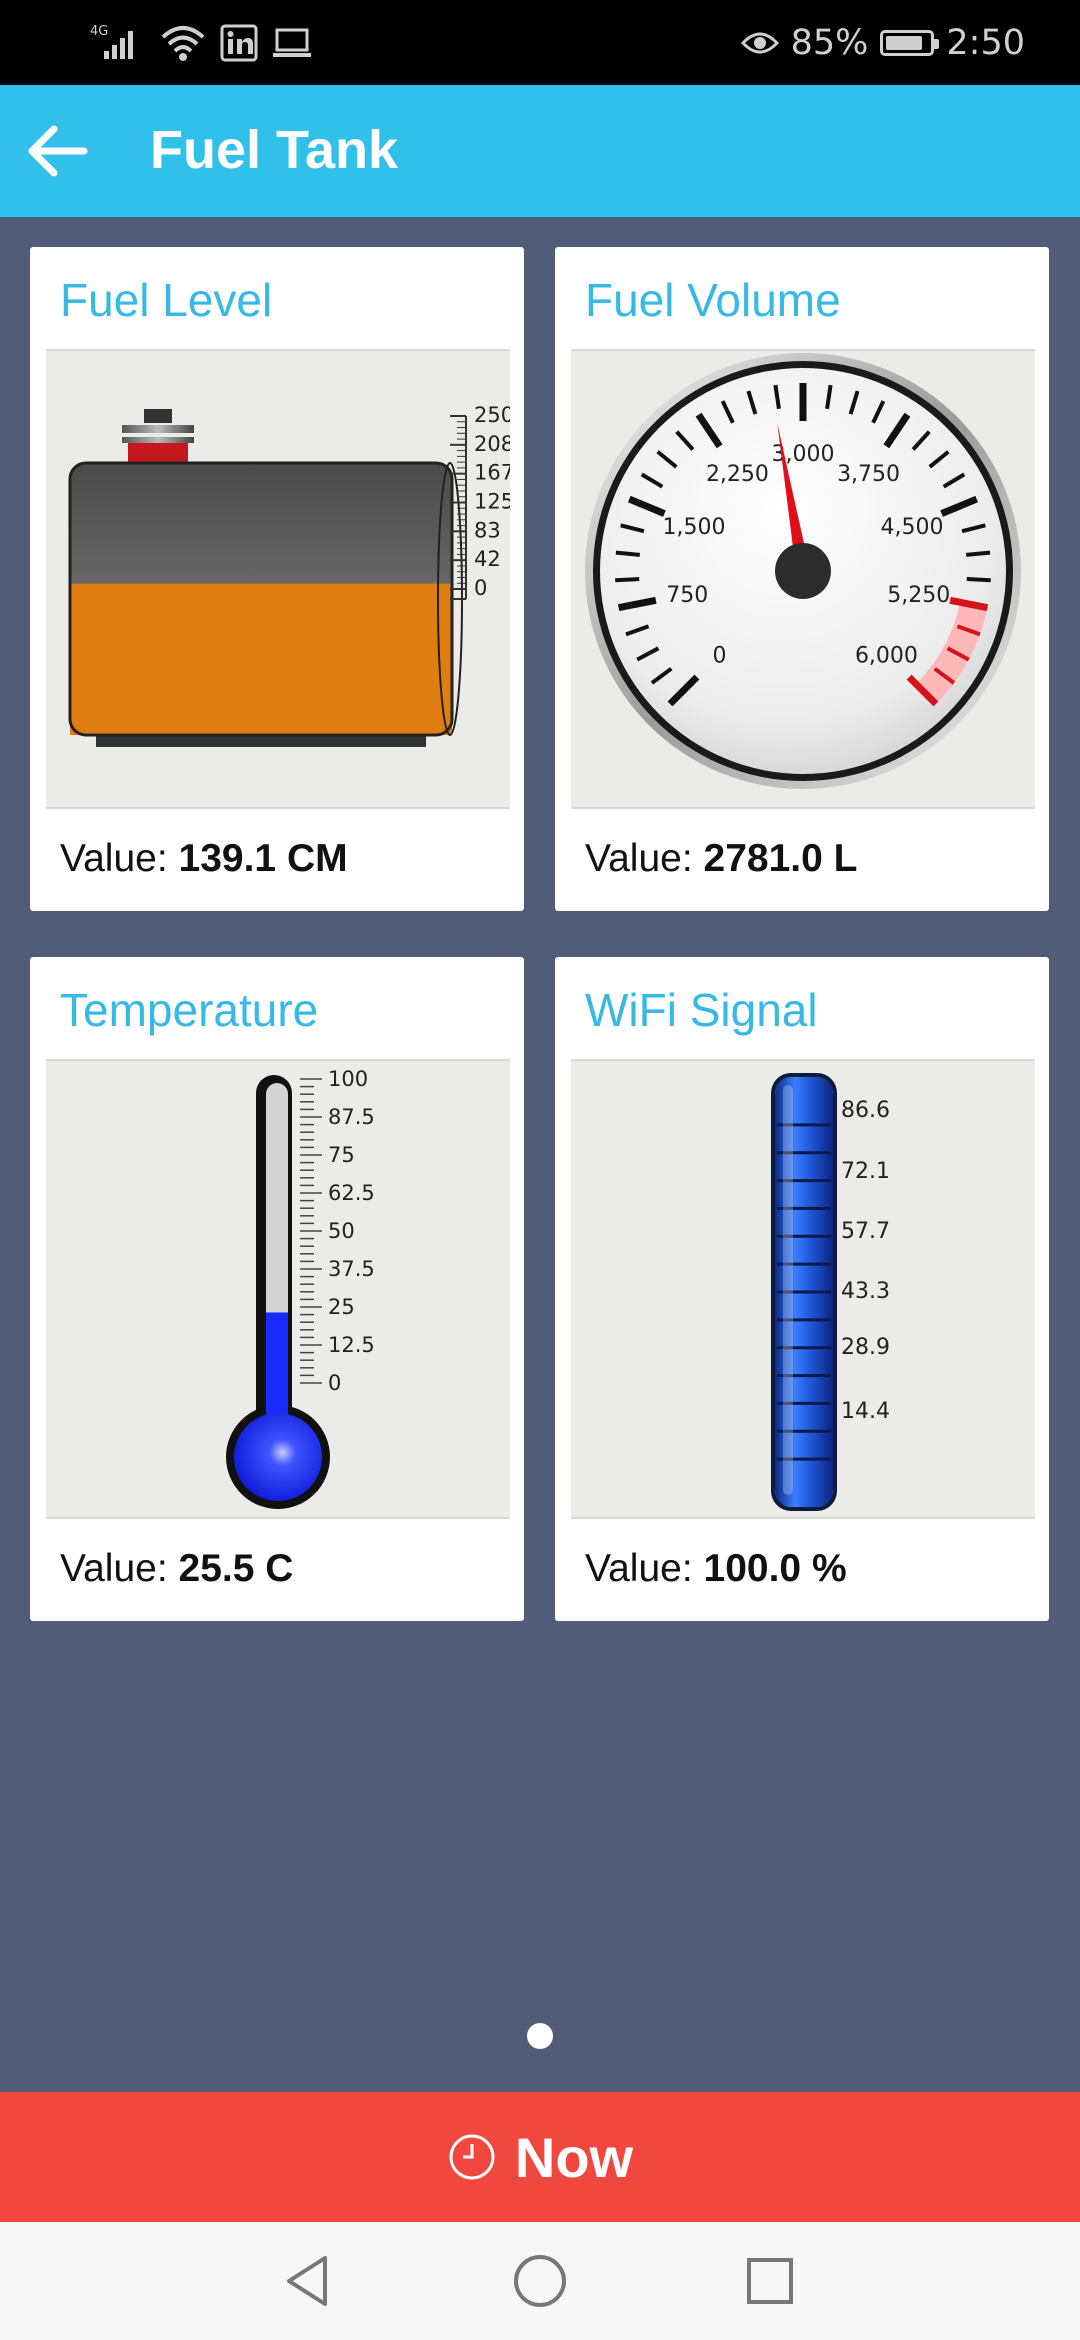 The image size is (1080, 2340). I want to click on scale-label: 0, so click(480, 588).